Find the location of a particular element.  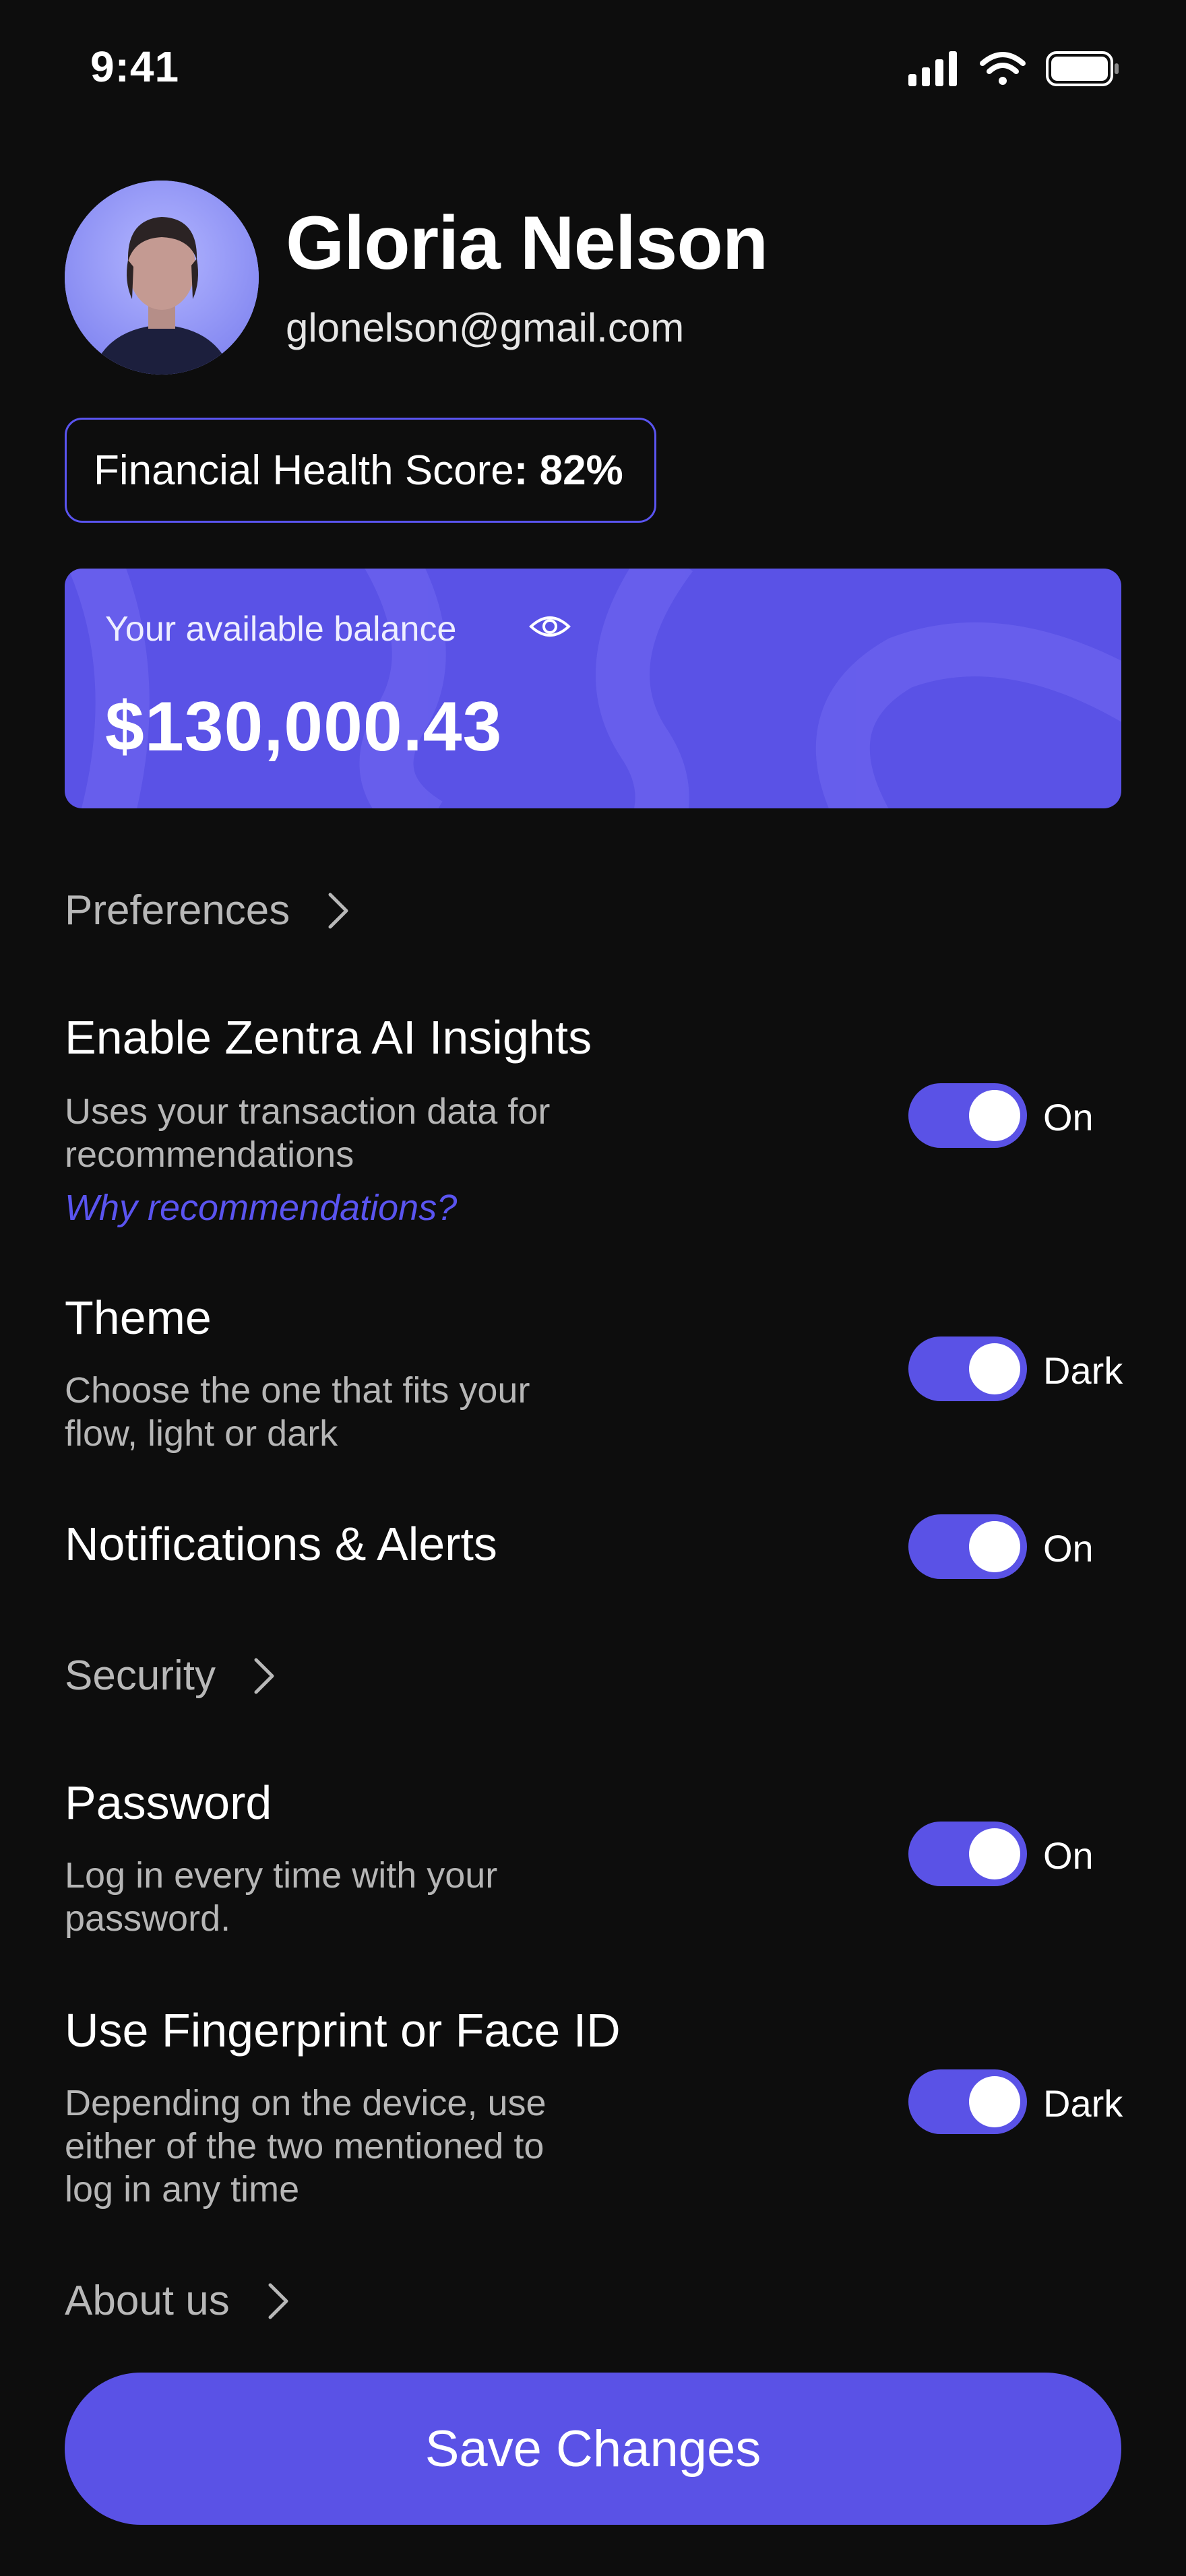

about-label: About us is located at coordinates (147, 2301).